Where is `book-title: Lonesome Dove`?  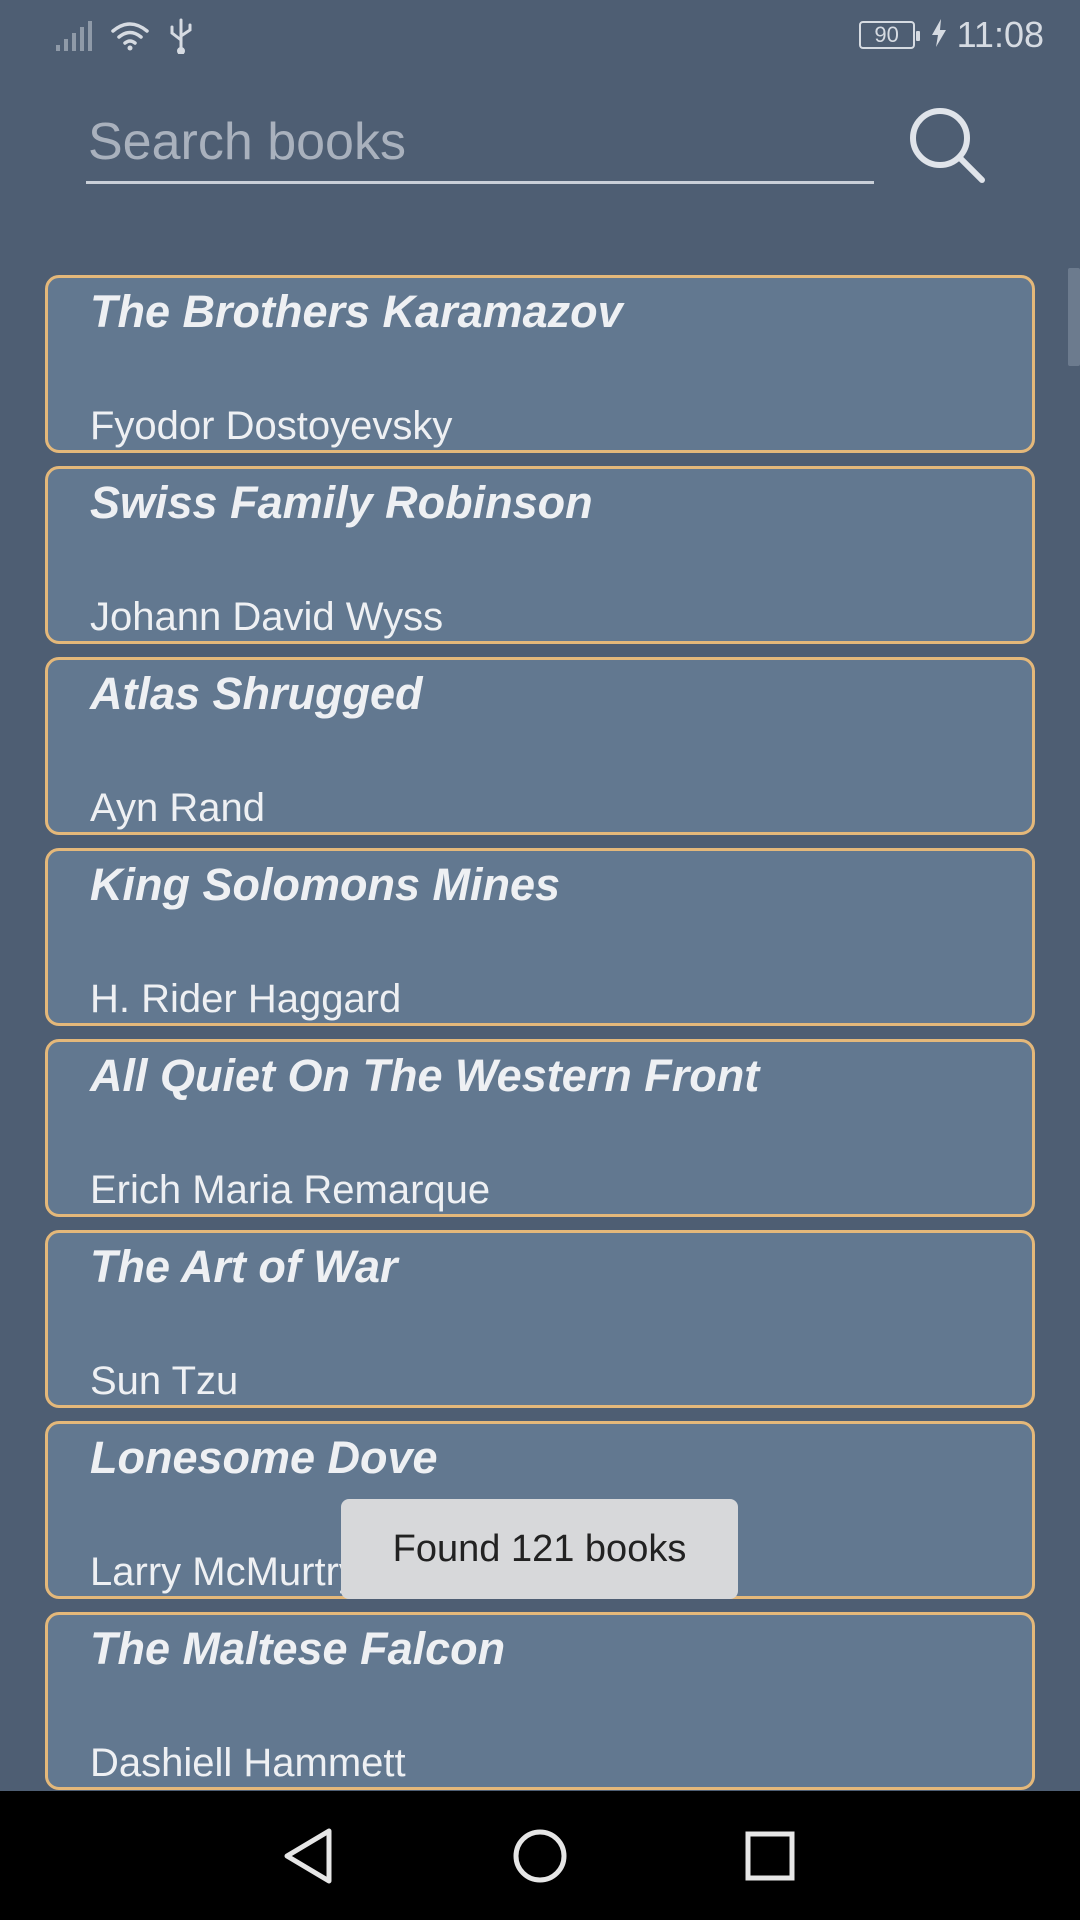
book-title: Lonesome Dove is located at coordinates (264, 1457).